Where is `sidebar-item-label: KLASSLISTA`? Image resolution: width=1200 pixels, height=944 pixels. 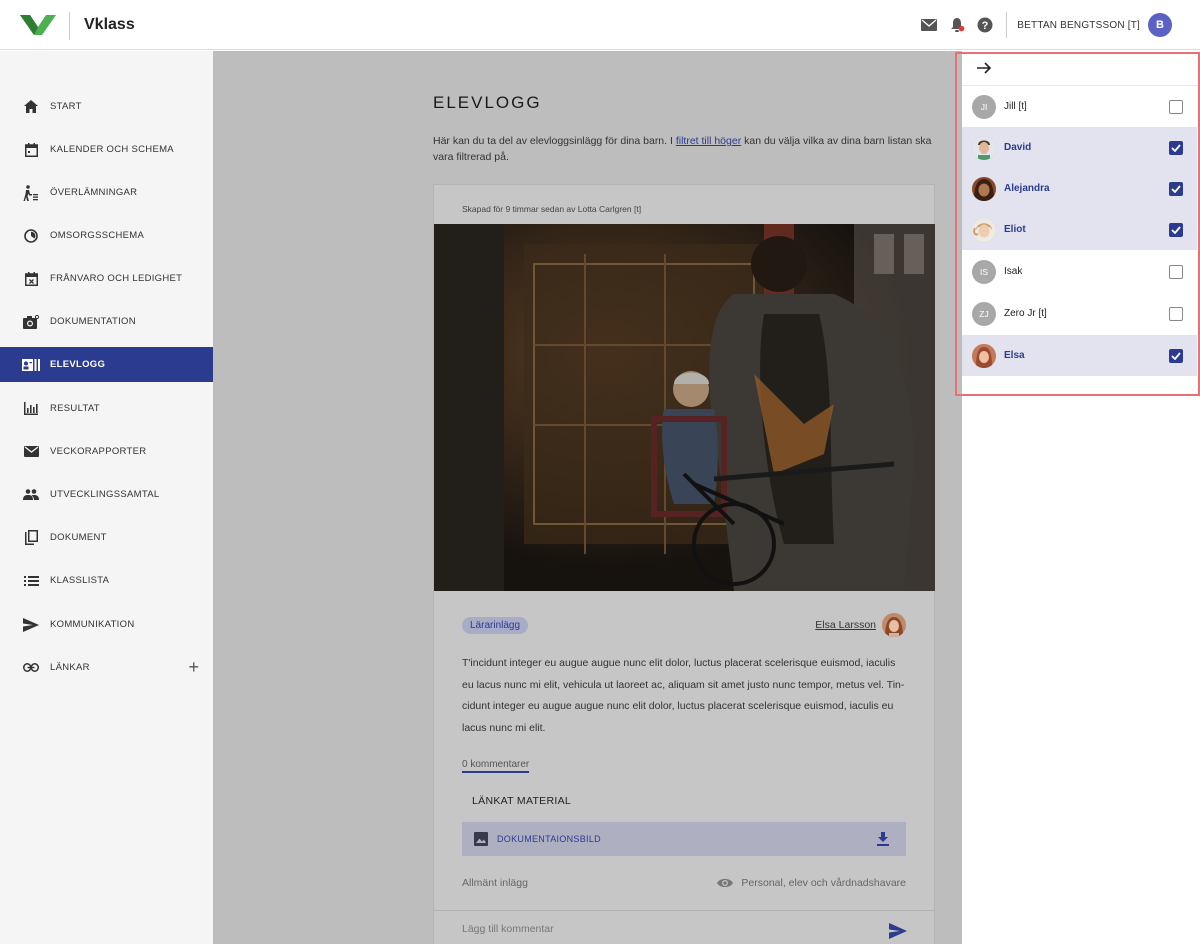 sidebar-item-label: KLASSLISTA is located at coordinates (80, 580).